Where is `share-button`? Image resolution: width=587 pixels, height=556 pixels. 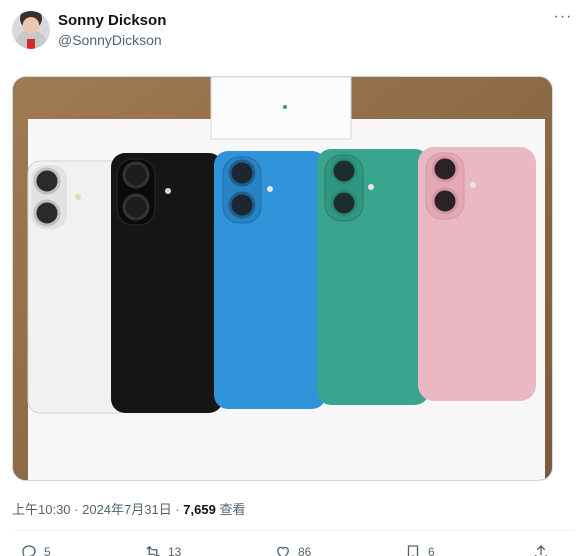
share-button is located at coordinates (541, 549).